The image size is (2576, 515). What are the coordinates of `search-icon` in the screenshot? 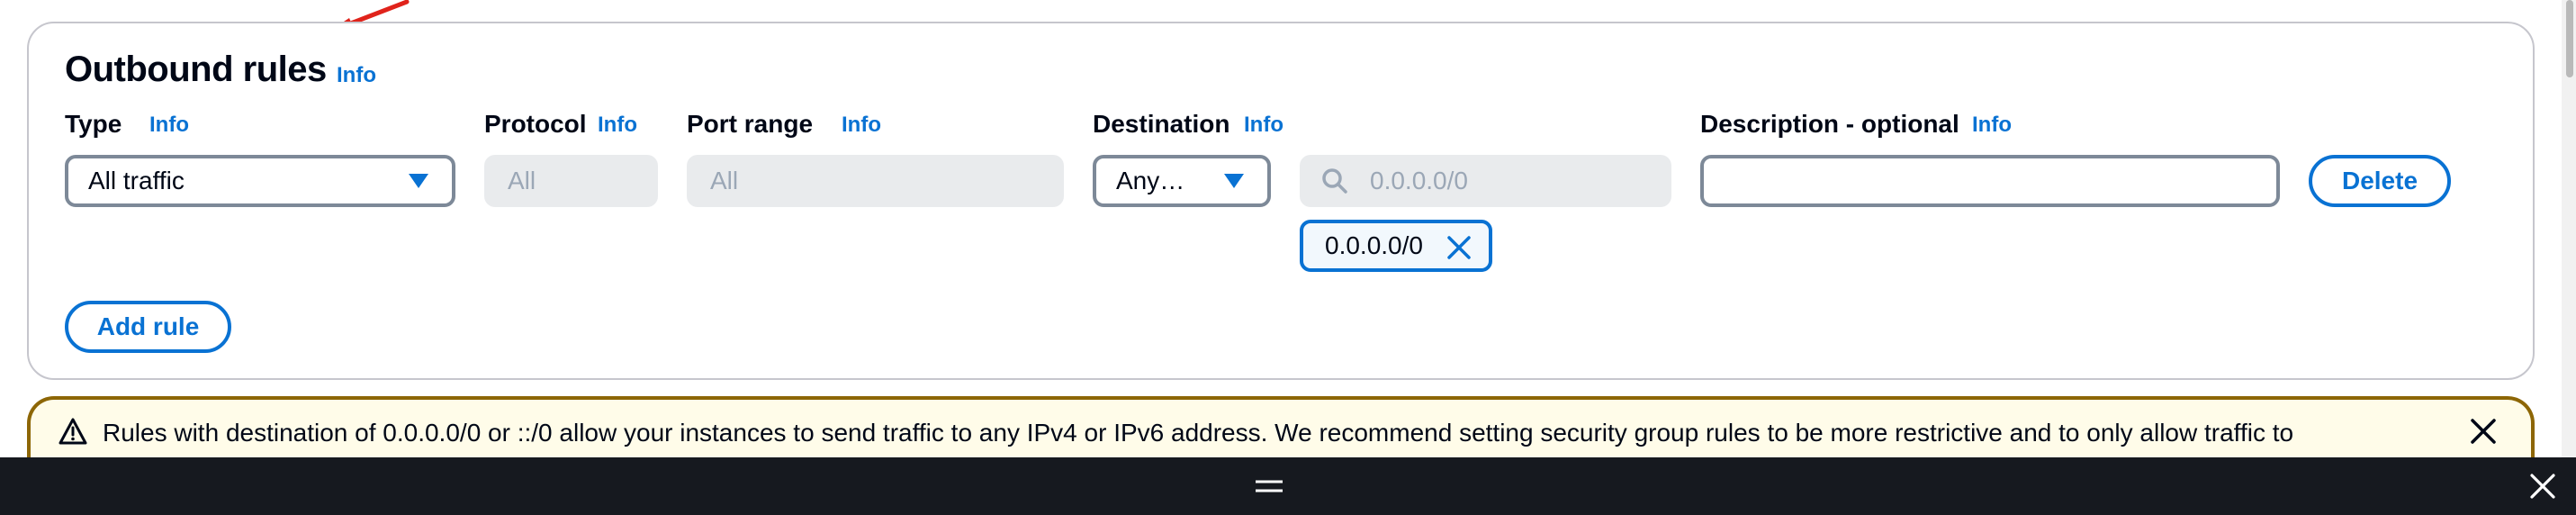 It's located at (1334, 181).